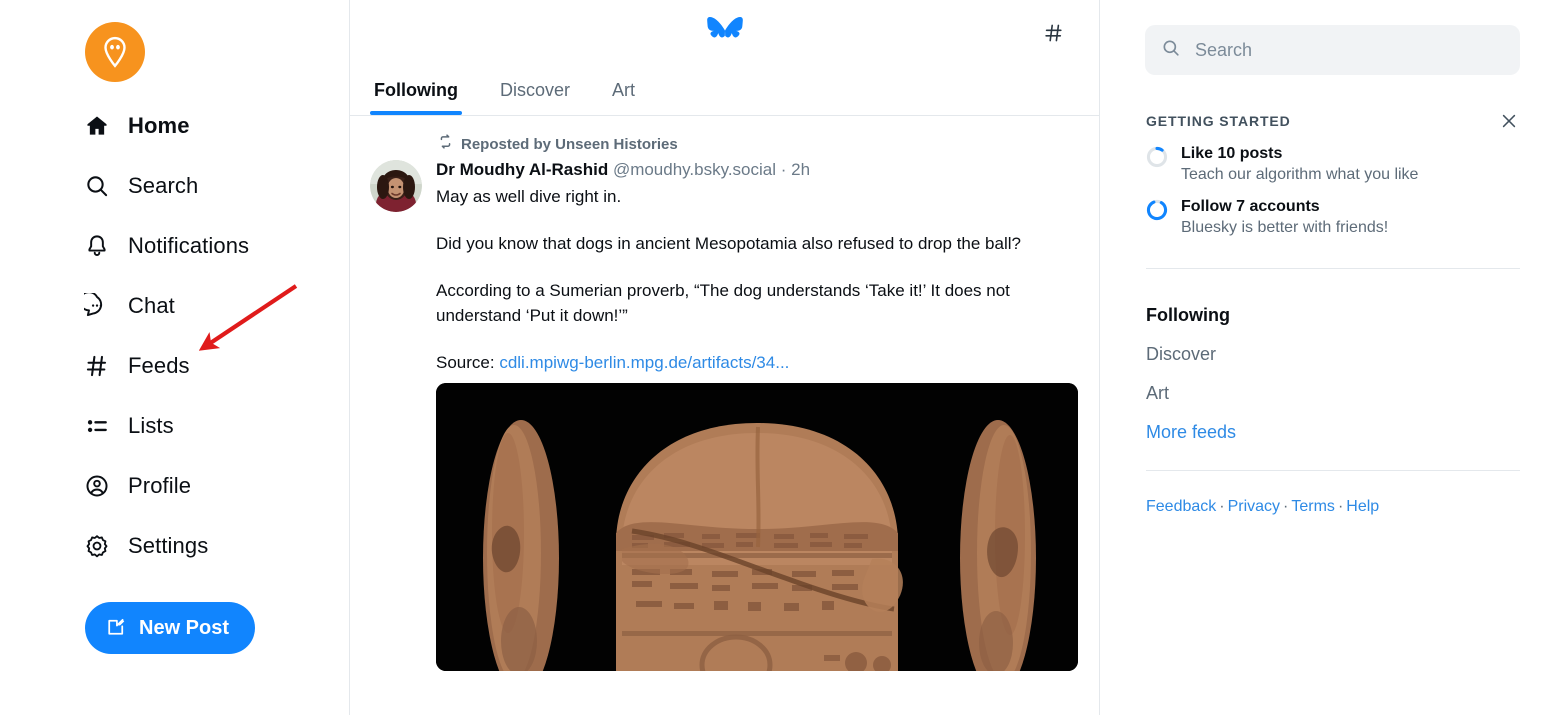 This screenshot has height=715, width=1555. Describe the element at coordinates (1348, 50) in the screenshot. I see `search-input` at that location.